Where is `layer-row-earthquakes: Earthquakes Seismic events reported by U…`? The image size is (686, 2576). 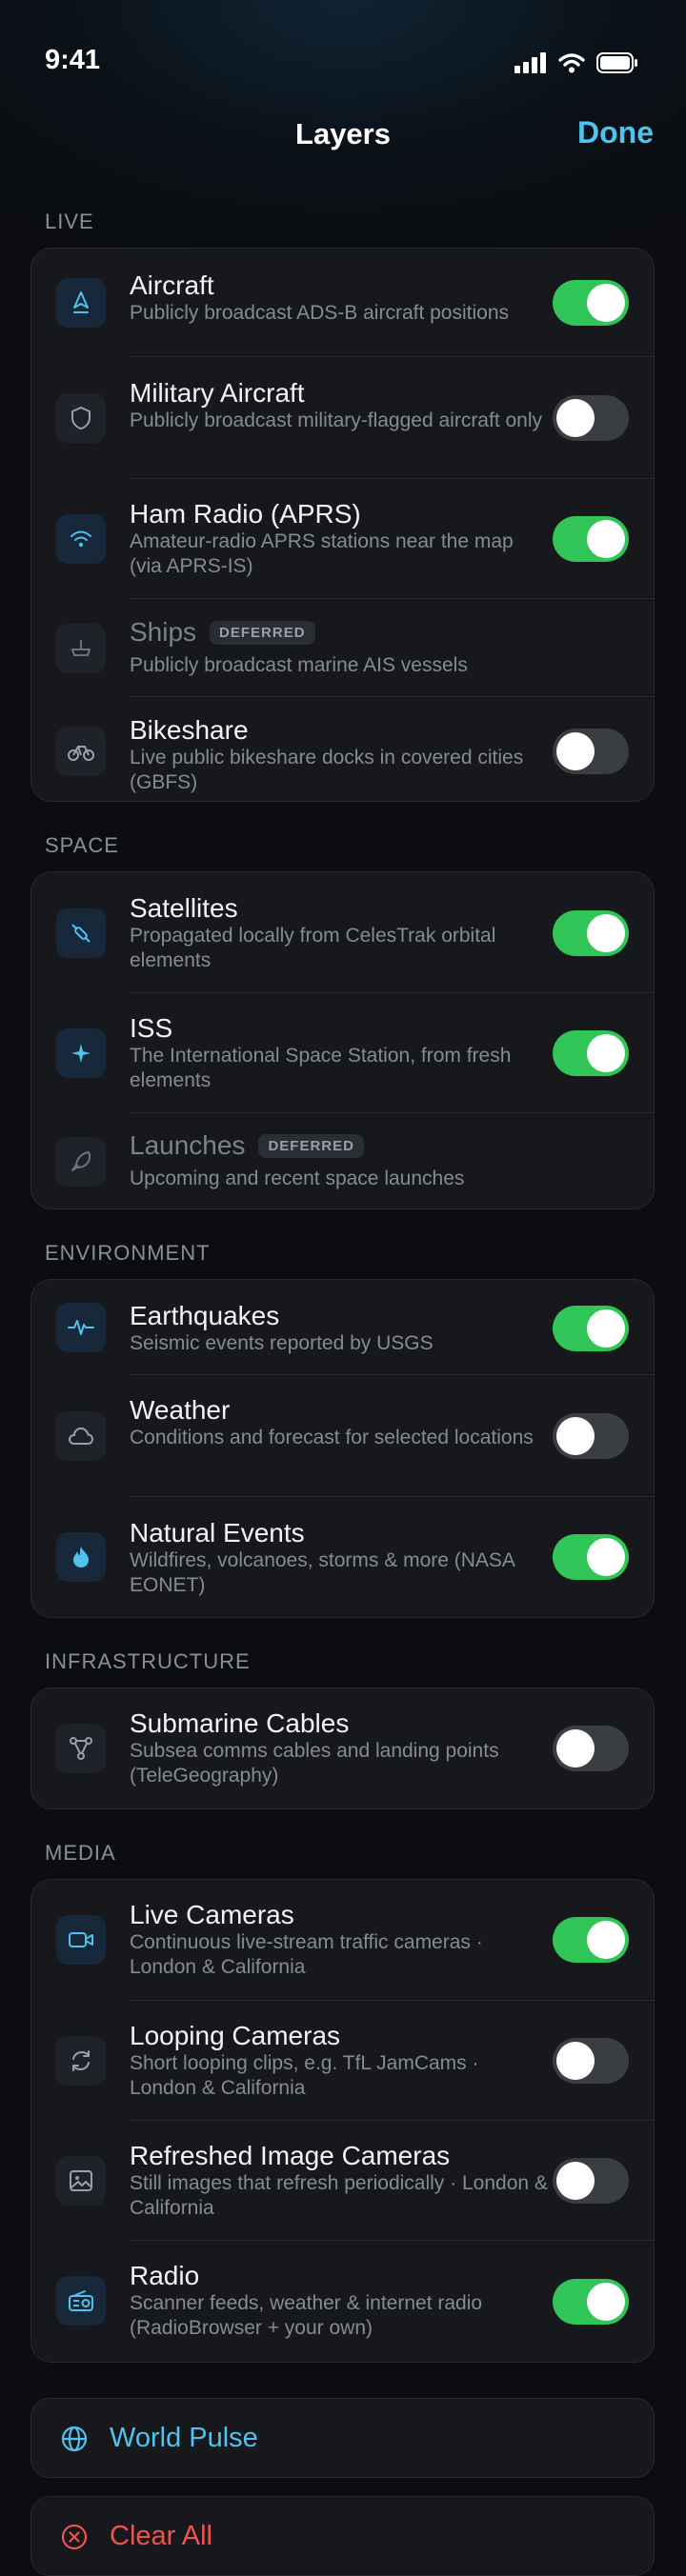
layer-row-earthquakes: Earthquakes Seismic events reported by U… is located at coordinates (342, 1327).